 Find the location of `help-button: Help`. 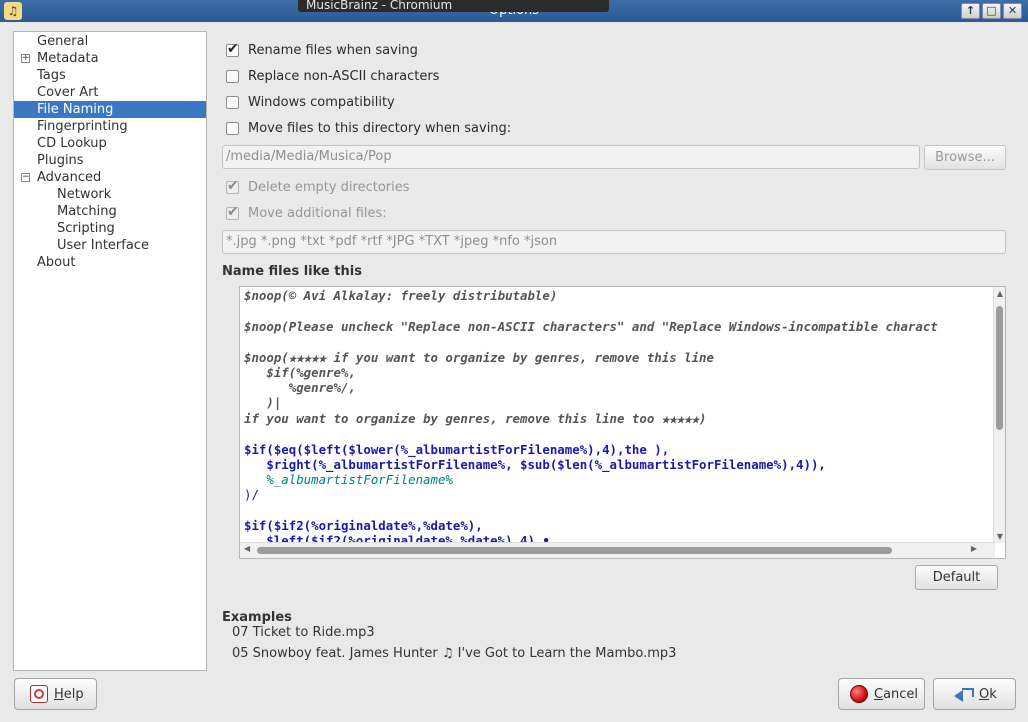

help-button: Help is located at coordinates (55, 694).